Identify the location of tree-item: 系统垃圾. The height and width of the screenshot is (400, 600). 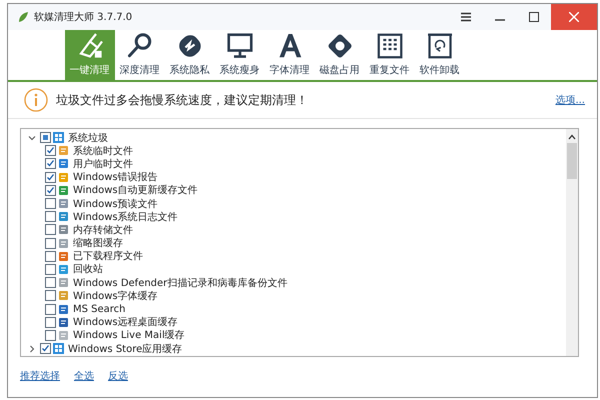
(88, 137).